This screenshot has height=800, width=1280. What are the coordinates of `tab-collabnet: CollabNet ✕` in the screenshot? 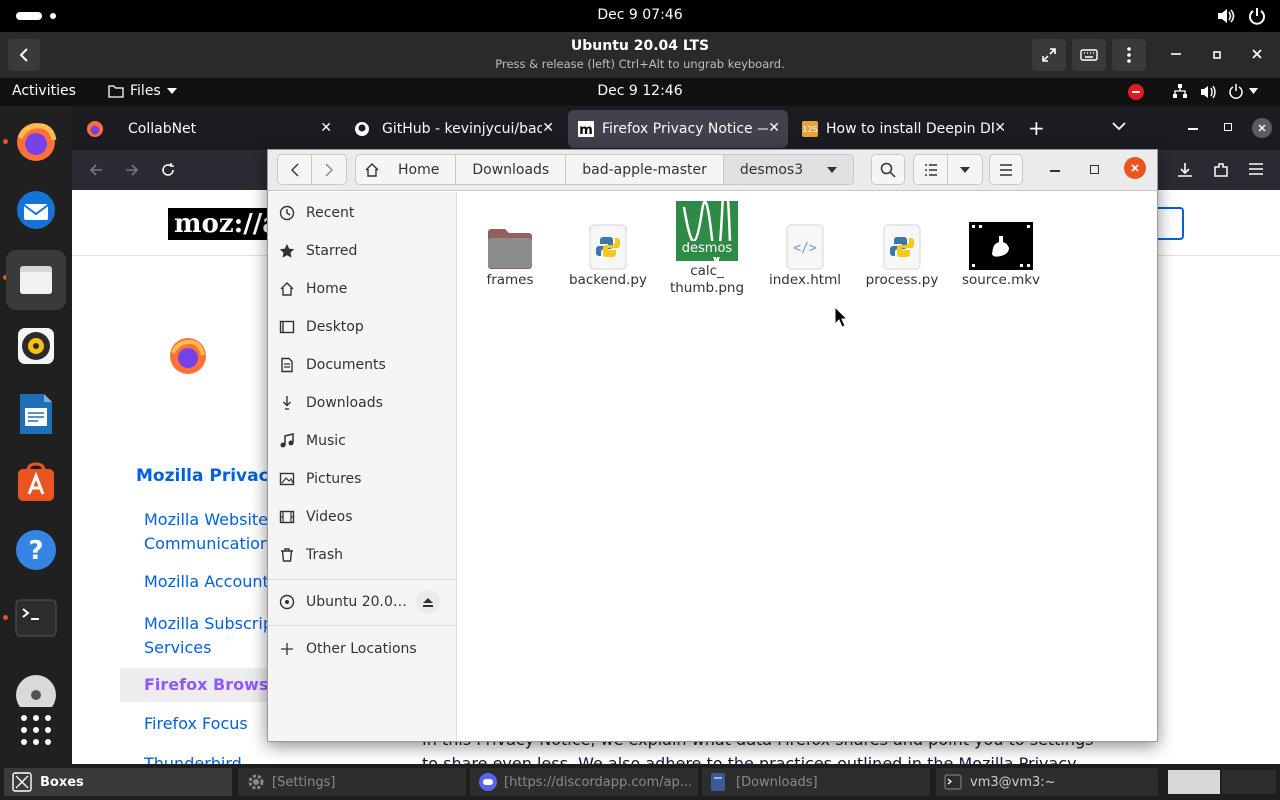 It's located at (208, 129).